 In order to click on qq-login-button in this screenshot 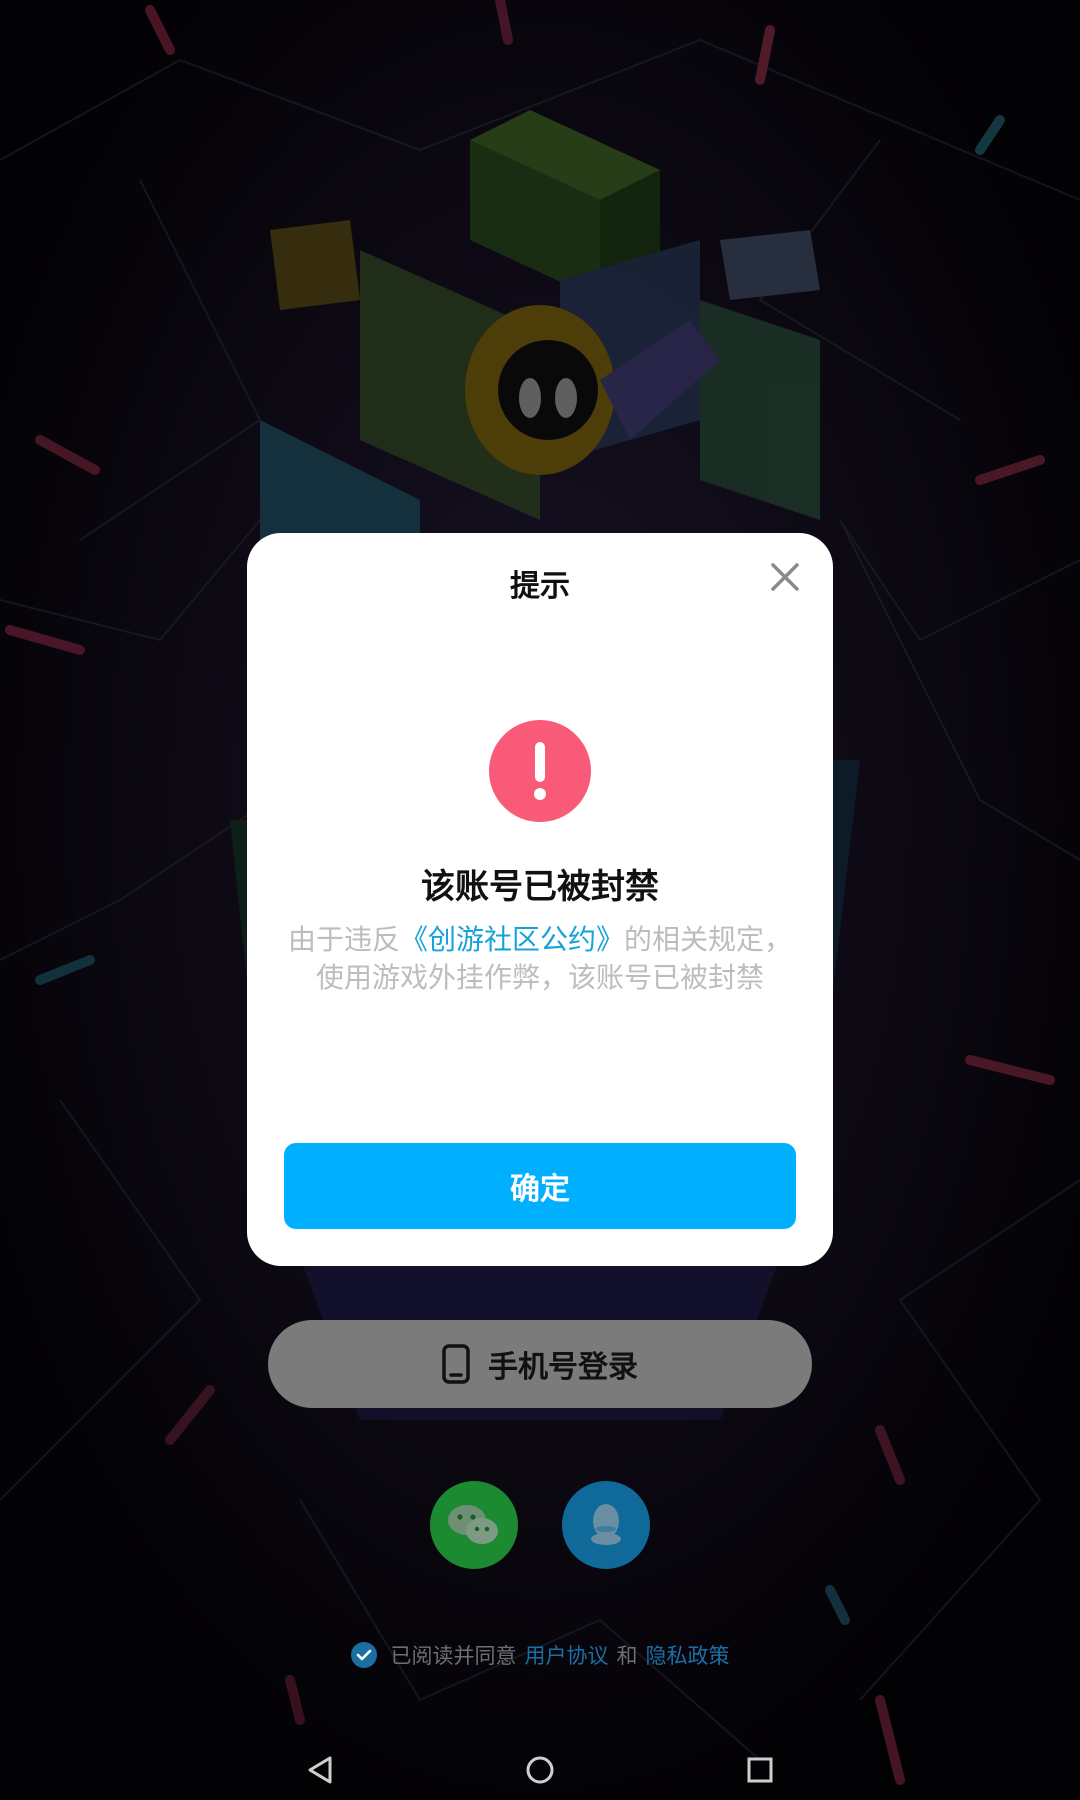, I will do `click(606, 1525)`.